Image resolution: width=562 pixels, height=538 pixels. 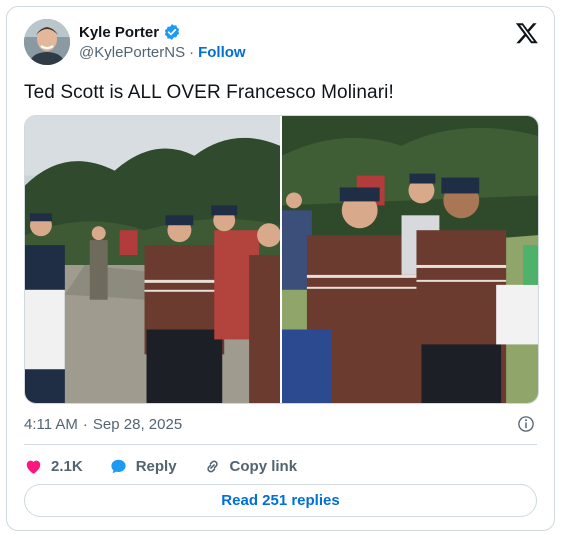 I want to click on tweet-time: 4:11 AM, so click(x=51, y=424).